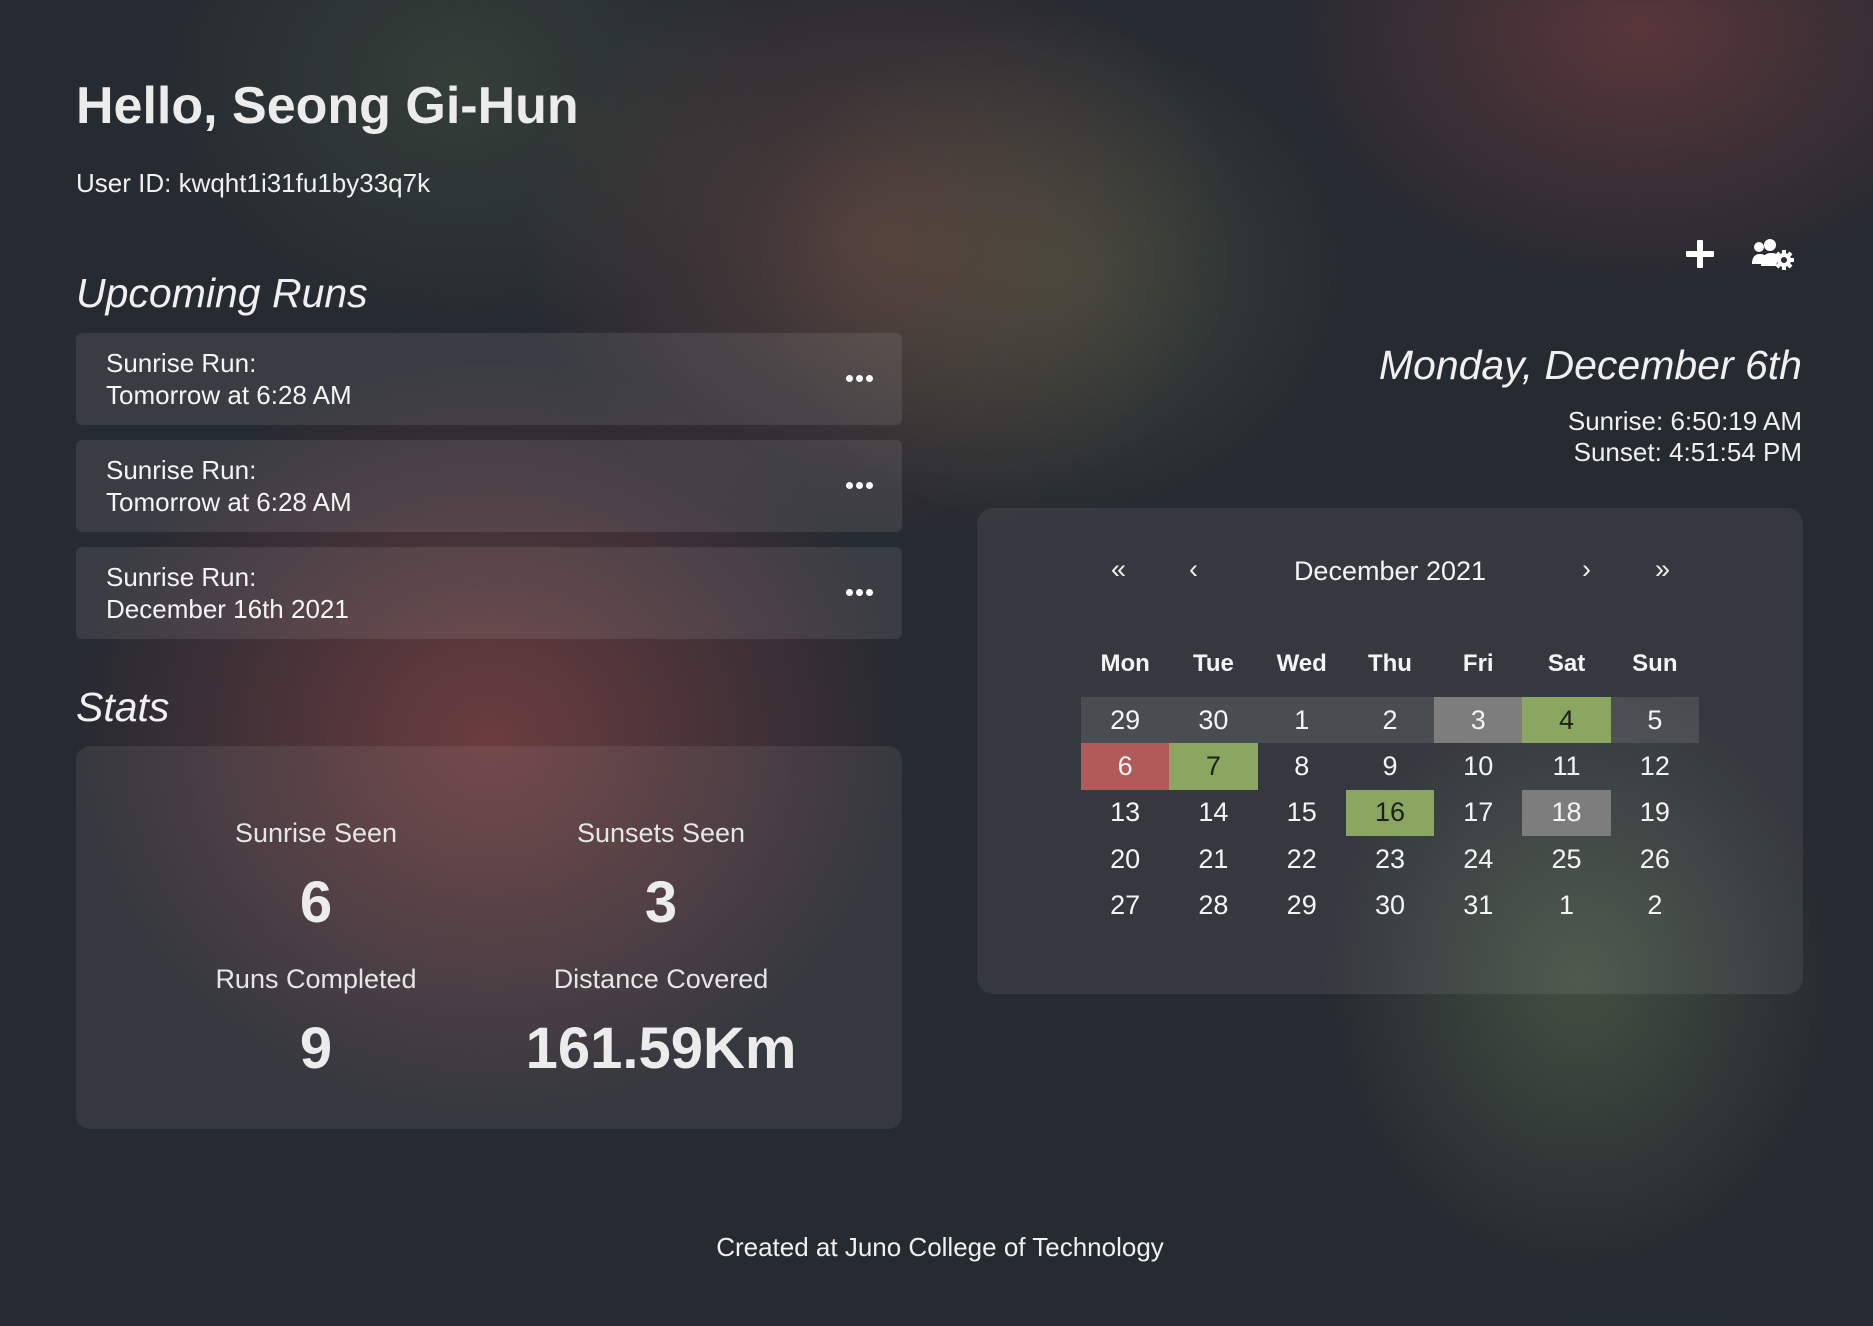  What do you see at coordinates (1566, 812) in the screenshot?
I see `calendar-day: 18` at bounding box center [1566, 812].